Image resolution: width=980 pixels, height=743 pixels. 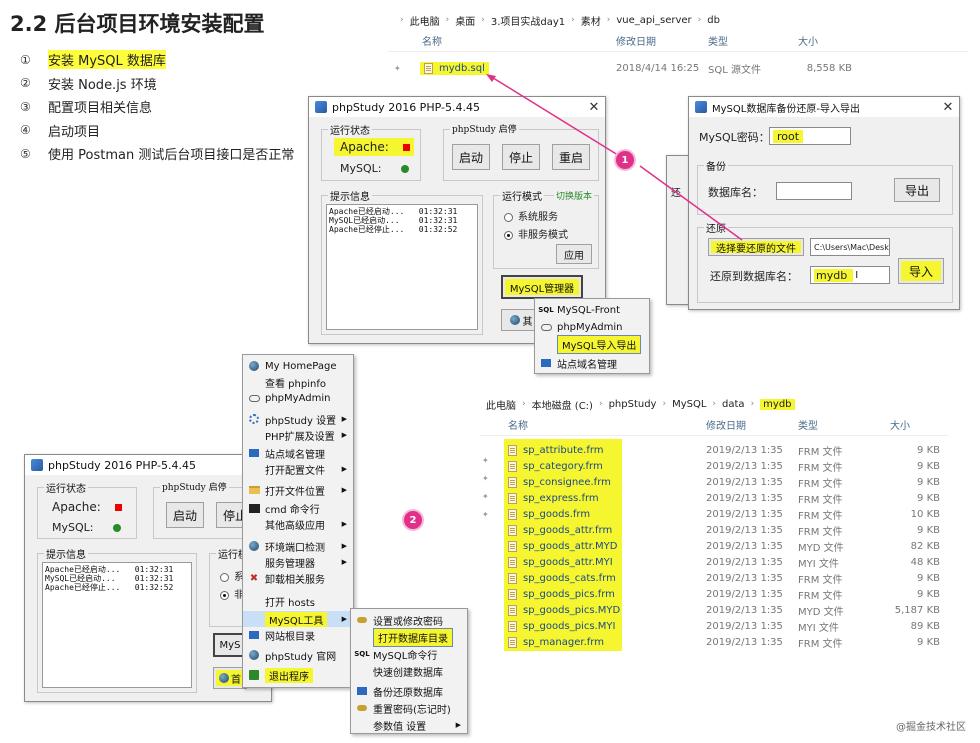 I want to click on annotation-arrows, so click(x=614, y=157).